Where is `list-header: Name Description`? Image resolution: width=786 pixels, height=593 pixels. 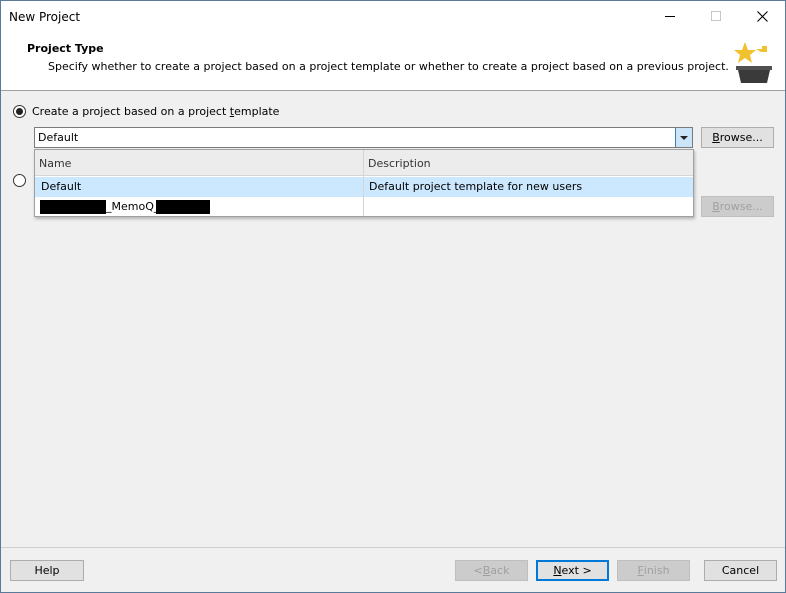
list-header: Name Description is located at coordinates (364, 163).